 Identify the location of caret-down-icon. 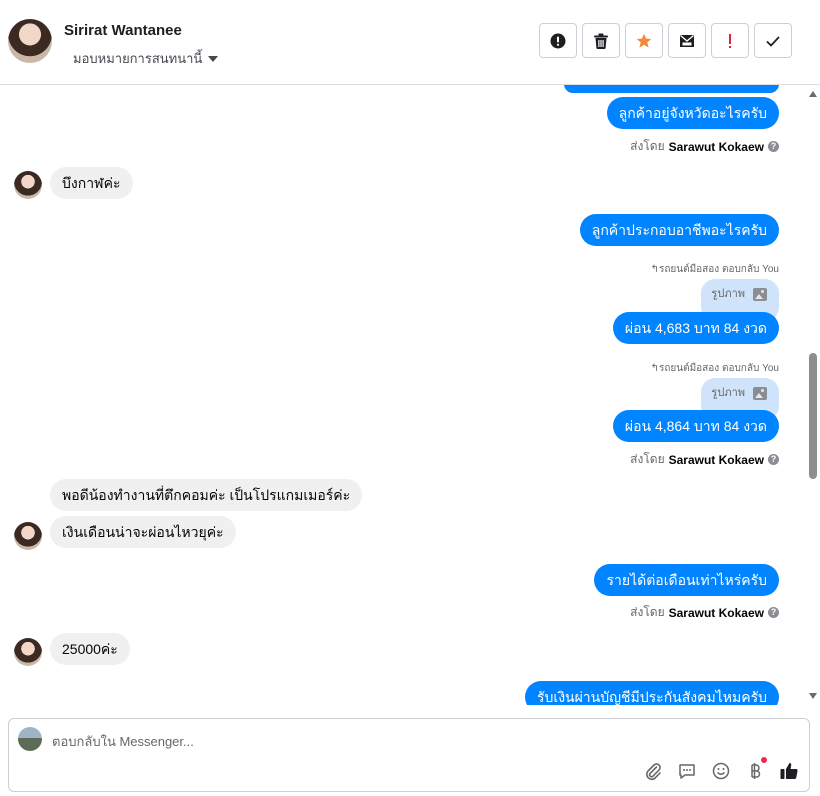
(213, 58).